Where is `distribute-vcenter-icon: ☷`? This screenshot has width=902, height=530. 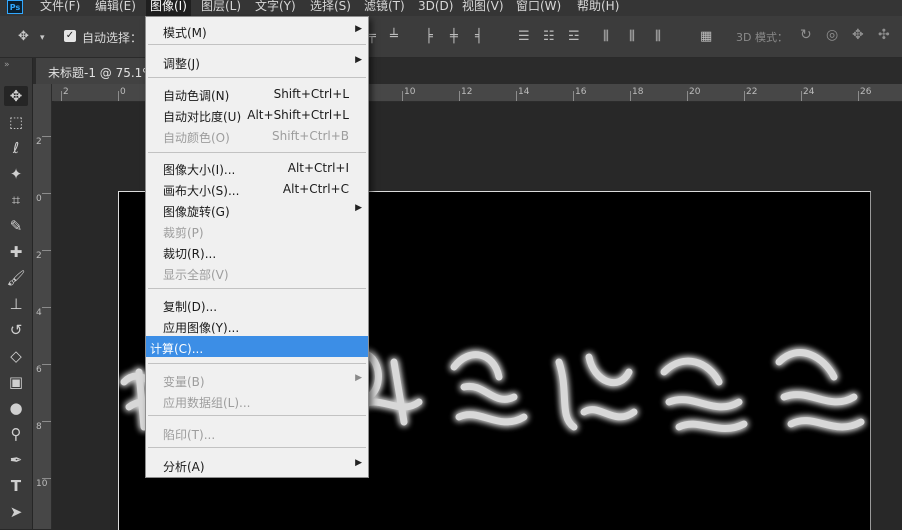
distribute-vcenter-icon: ☷ is located at coordinates (549, 36).